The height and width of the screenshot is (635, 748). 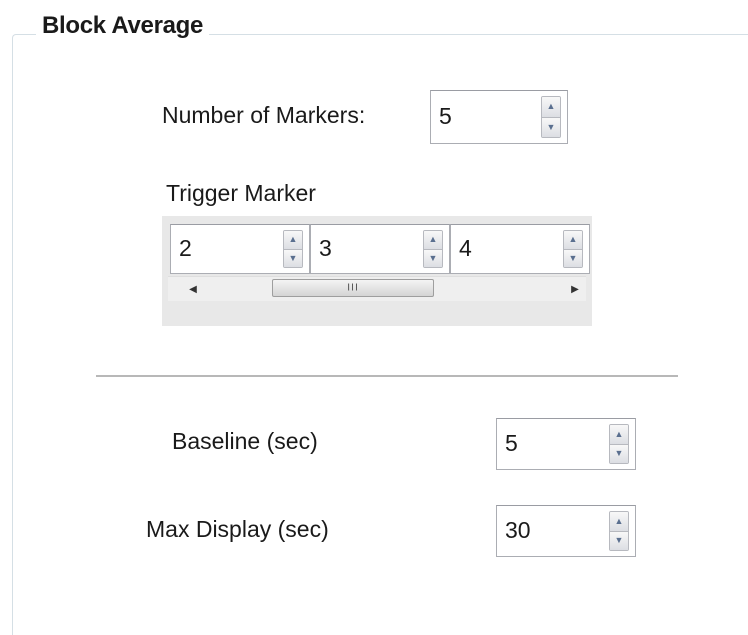 I want to click on trigger-marker-label: Trigger Marker, so click(x=241, y=193).